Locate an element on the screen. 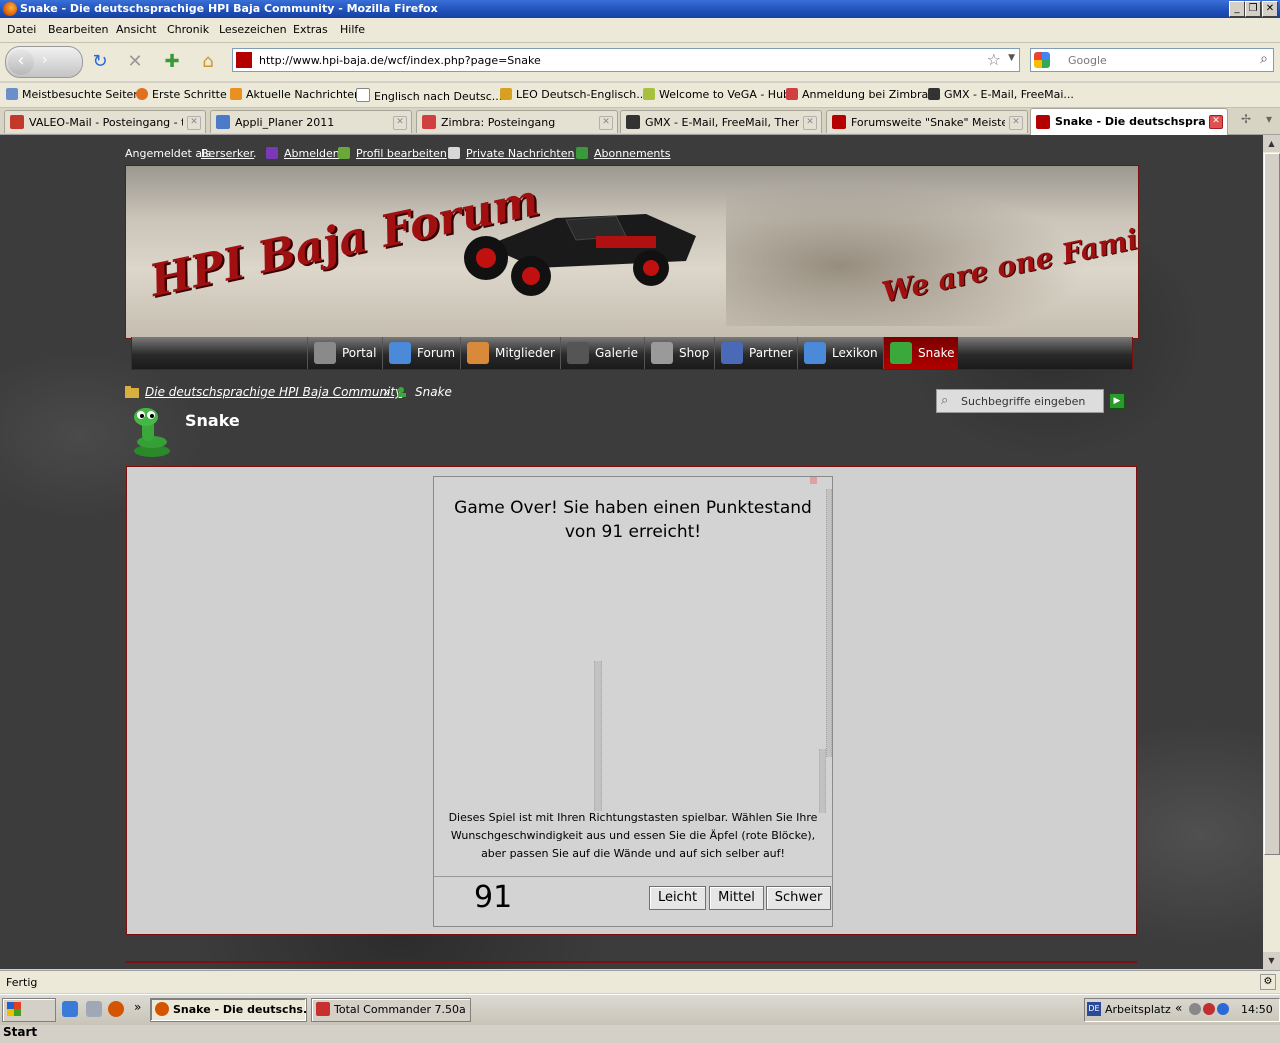  language-icon: DE is located at coordinates (1094, 1009).